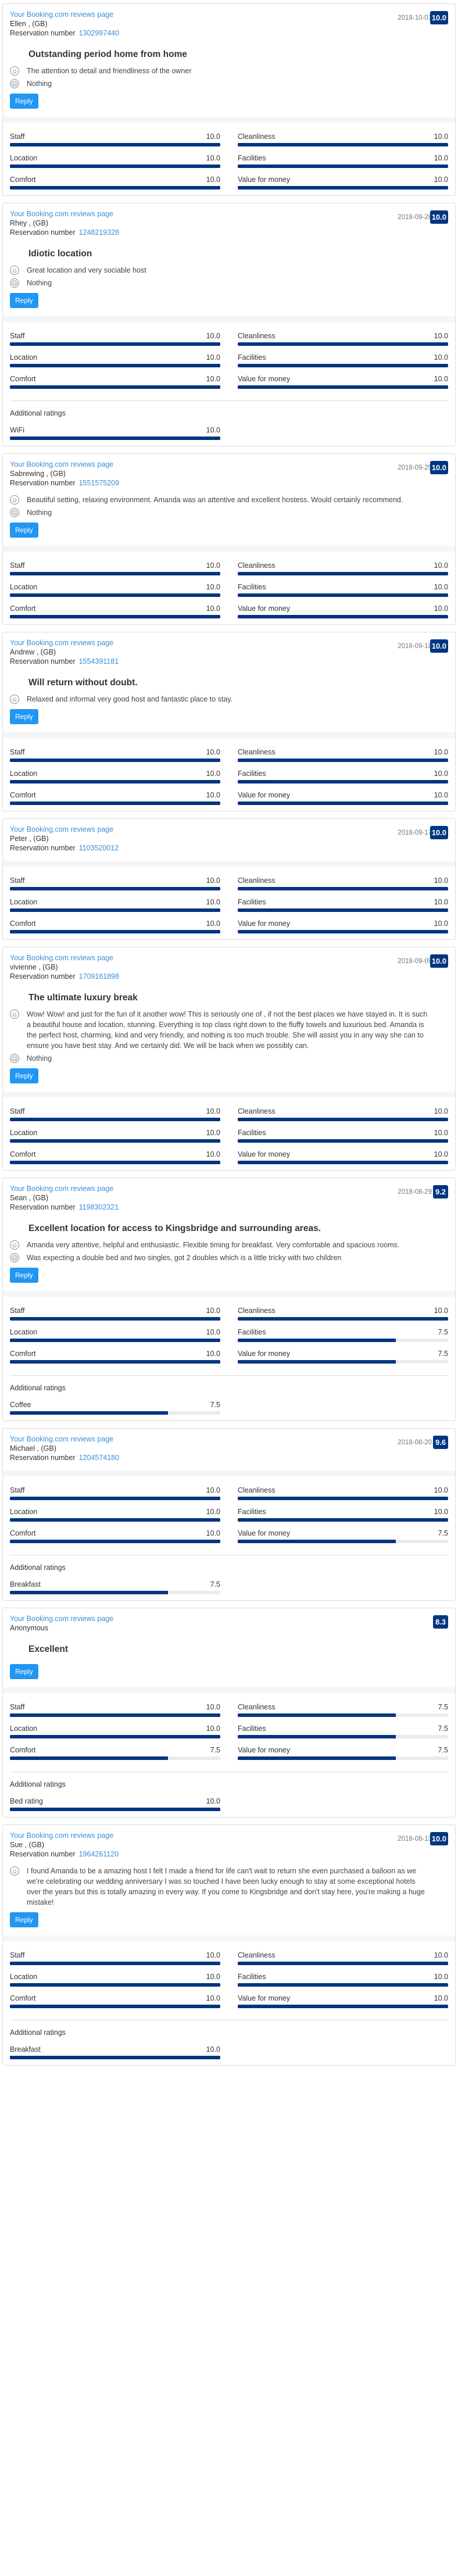 The height and width of the screenshot is (2576, 458). Describe the element at coordinates (99, 848) in the screenshot. I see `reservation-number-link: 1103520012` at that location.